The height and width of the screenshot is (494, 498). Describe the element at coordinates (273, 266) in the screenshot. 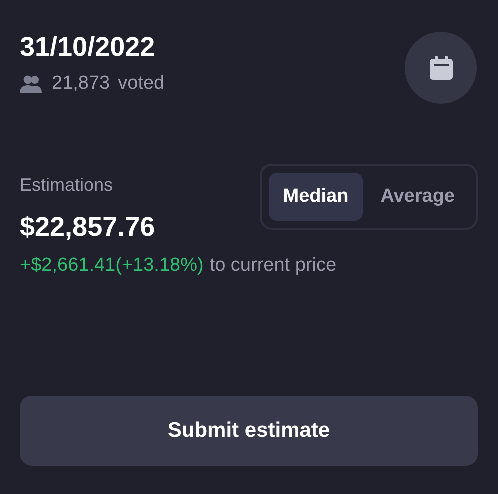

I see `price-change-caption: to current price` at that location.